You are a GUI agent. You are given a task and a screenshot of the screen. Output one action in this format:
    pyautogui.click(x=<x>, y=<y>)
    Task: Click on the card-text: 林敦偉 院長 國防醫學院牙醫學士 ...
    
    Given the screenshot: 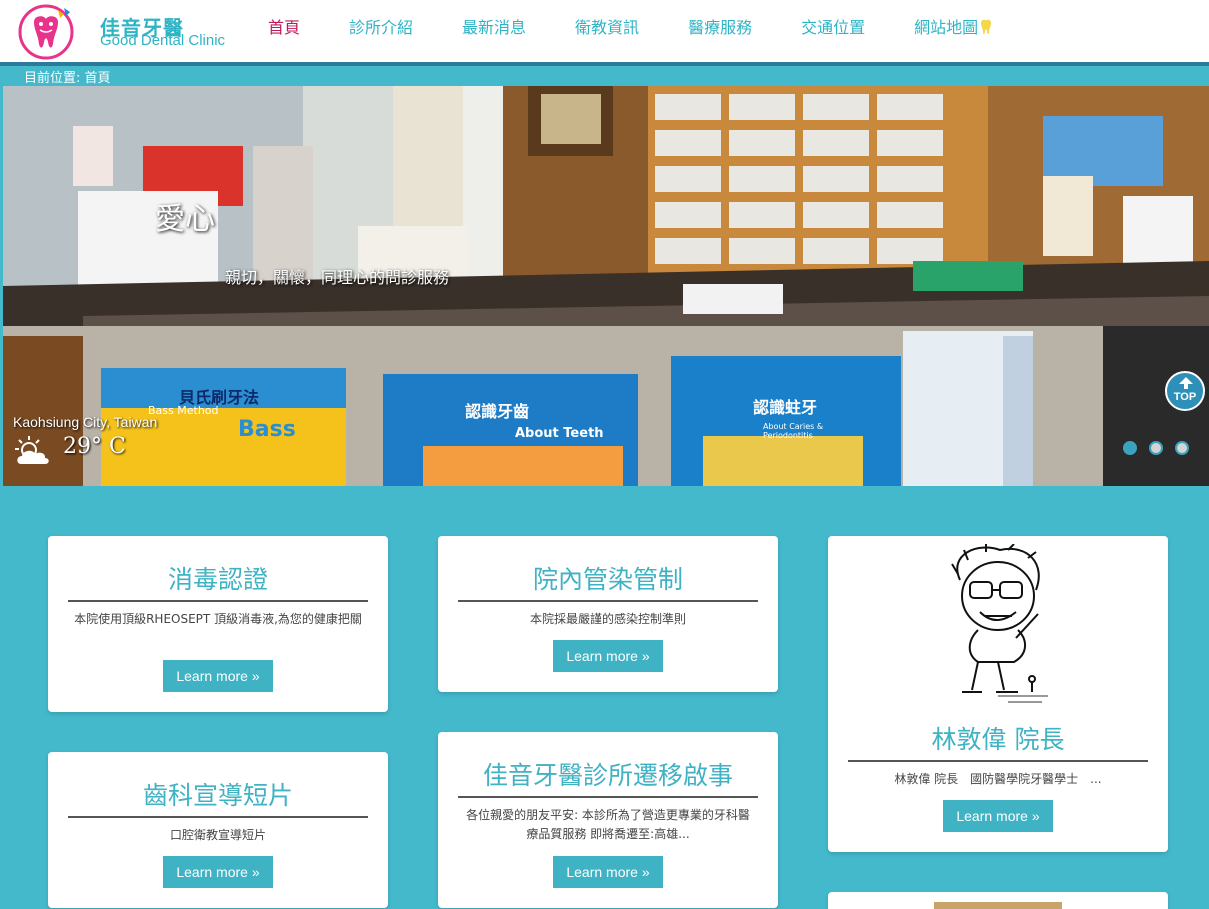 What is the action you would take?
    pyautogui.click(x=998, y=779)
    